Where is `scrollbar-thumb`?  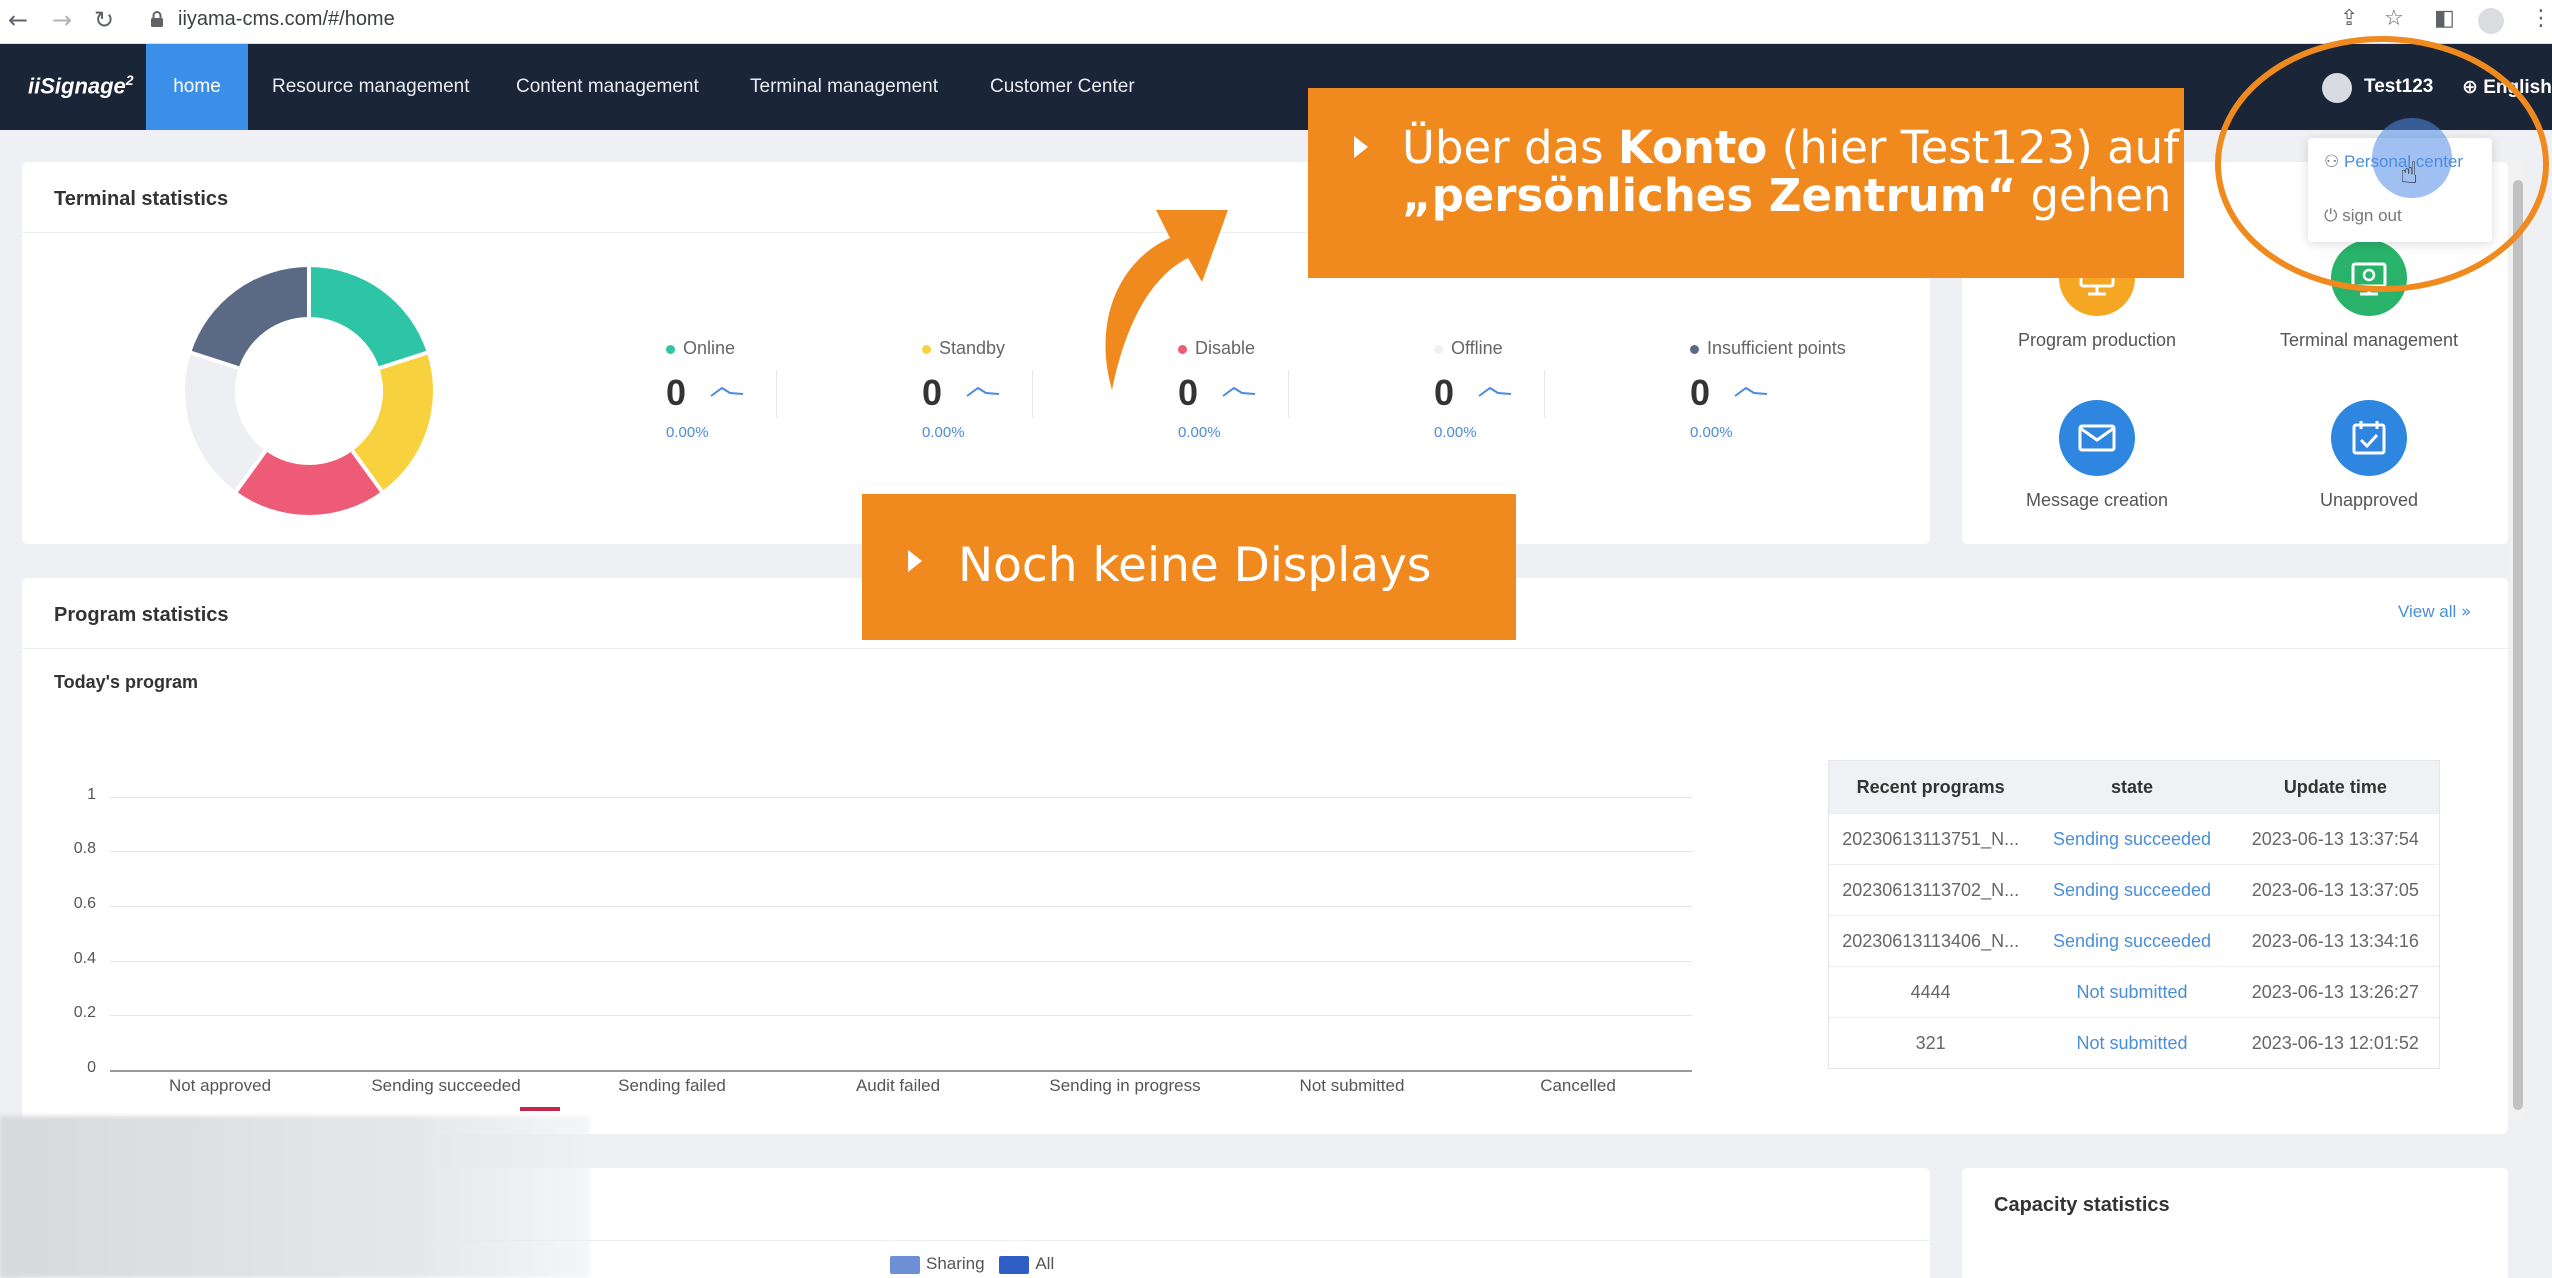
scrollbar-thumb is located at coordinates (2518, 645).